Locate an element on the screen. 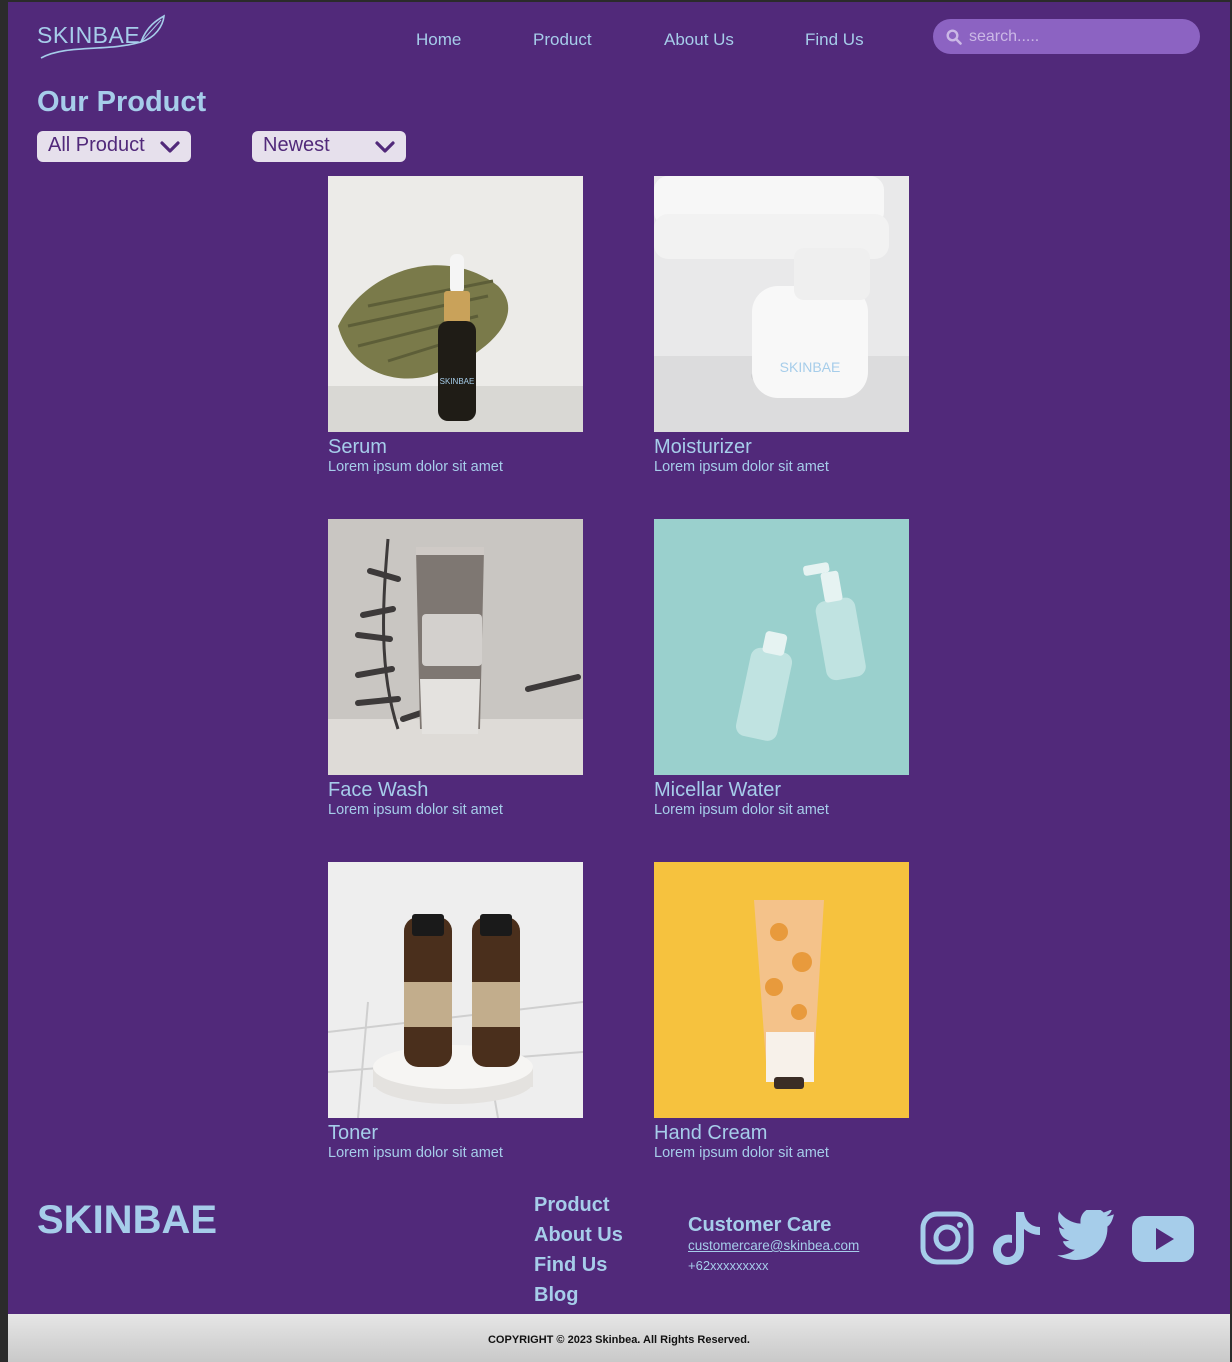 The width and height of the screenshot is (1232, 1362). product-card-toner: Toner Lorem ipsum dolor sit amet is located at coordinates (456, 1011).